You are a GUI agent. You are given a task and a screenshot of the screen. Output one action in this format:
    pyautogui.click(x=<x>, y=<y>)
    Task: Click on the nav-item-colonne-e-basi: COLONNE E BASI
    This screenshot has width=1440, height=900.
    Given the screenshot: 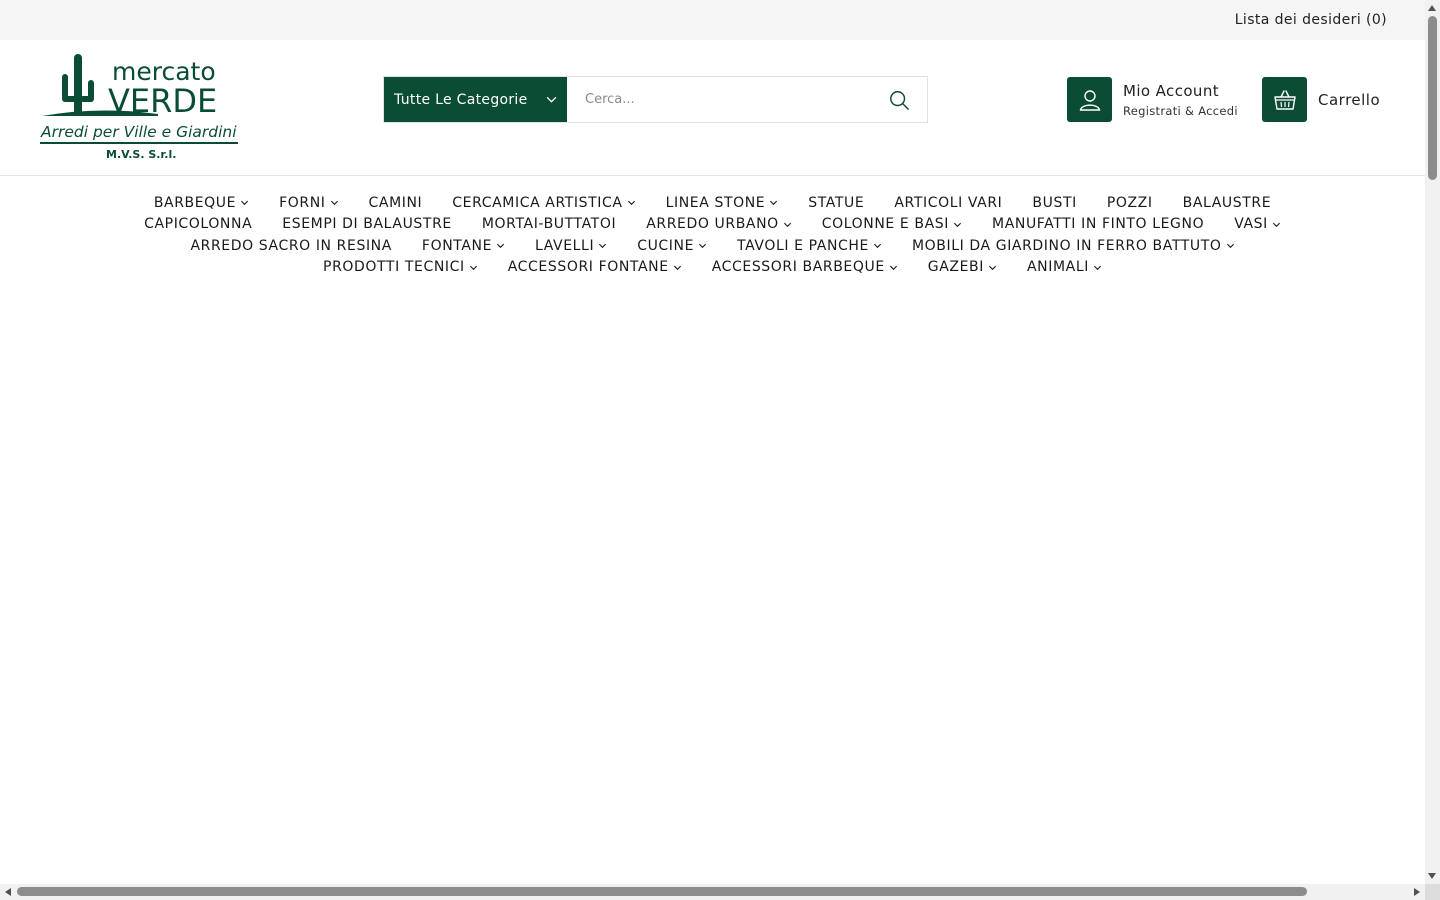 What is the action you would take?
    pyautogui.click(x=892, y=224)
    